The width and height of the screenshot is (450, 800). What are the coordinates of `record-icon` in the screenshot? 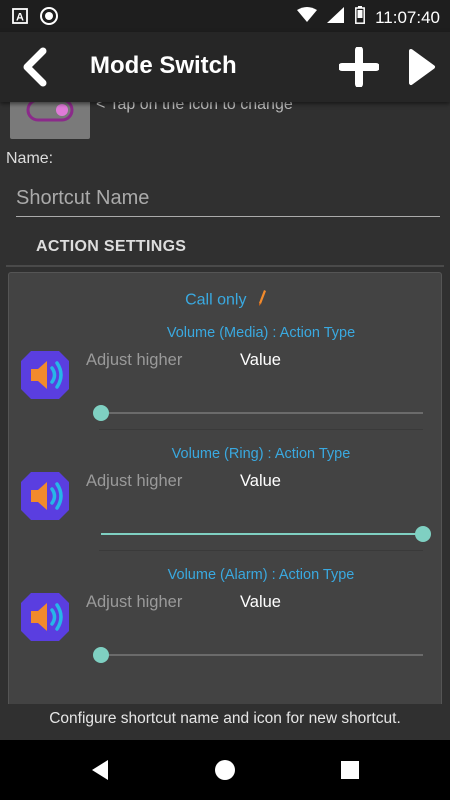 It's located at (49, 18).